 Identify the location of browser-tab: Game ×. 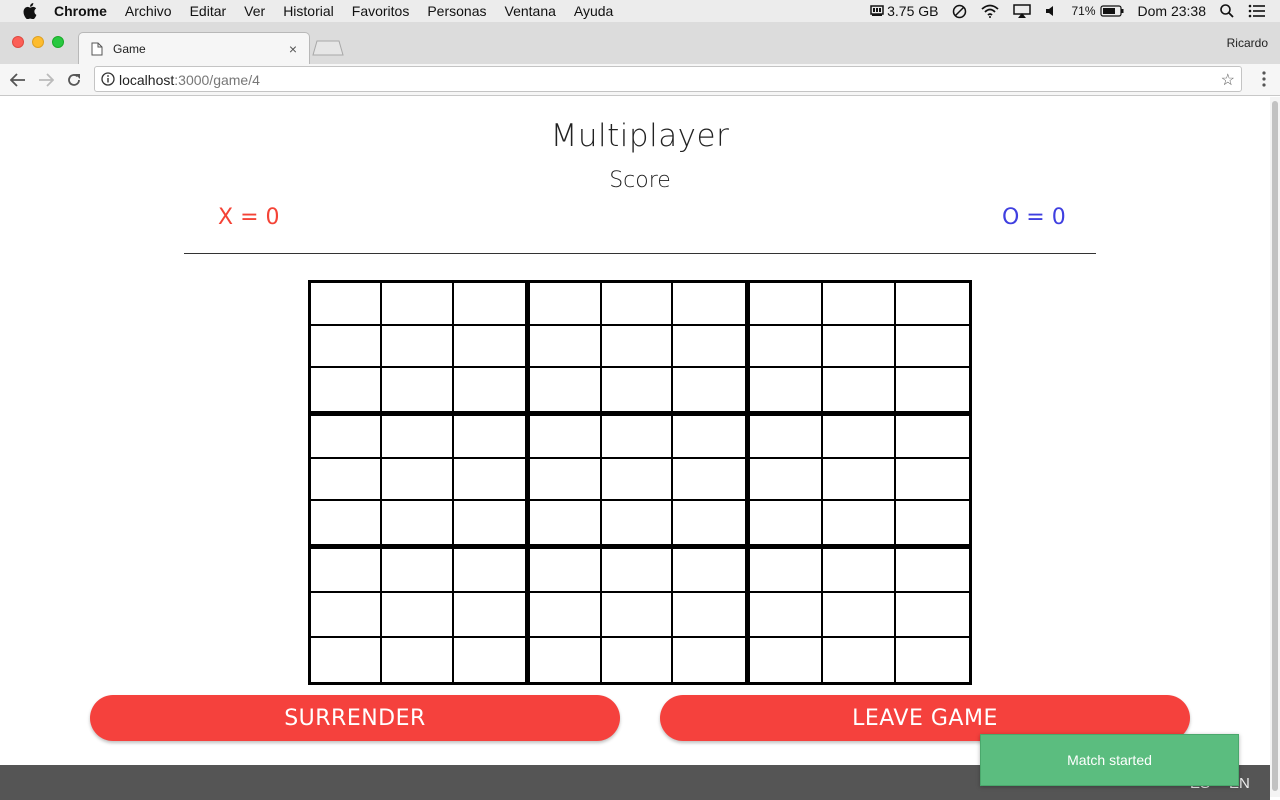
(194, 48).